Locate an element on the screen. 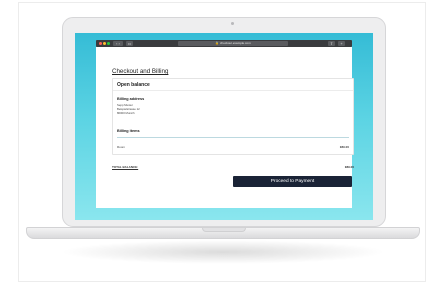  tabs-button: ▭ is located at coordinates (129, 43).